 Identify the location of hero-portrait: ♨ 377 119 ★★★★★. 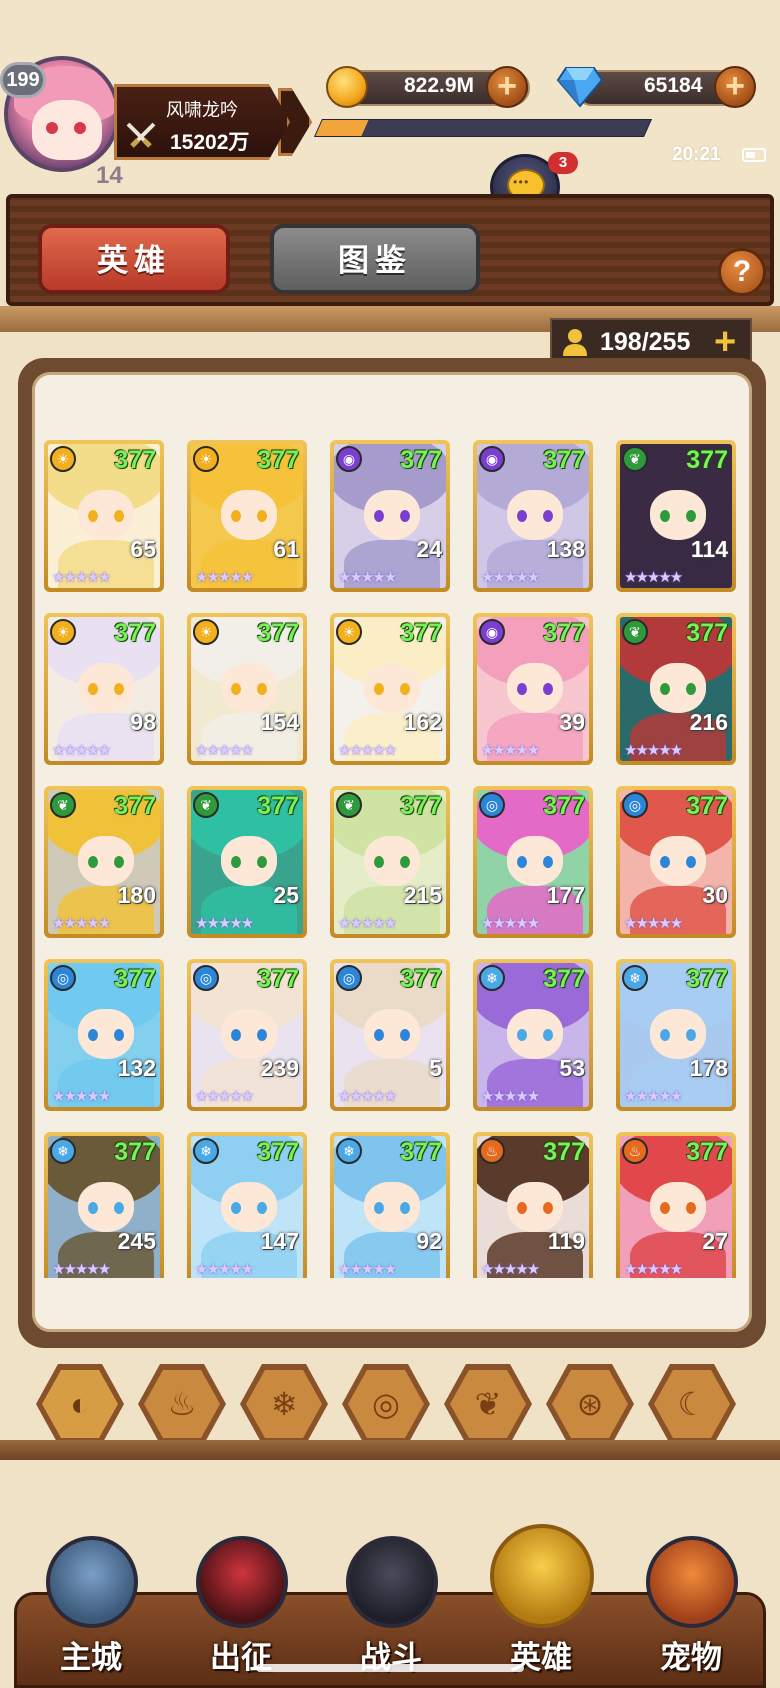
(533, 1207).